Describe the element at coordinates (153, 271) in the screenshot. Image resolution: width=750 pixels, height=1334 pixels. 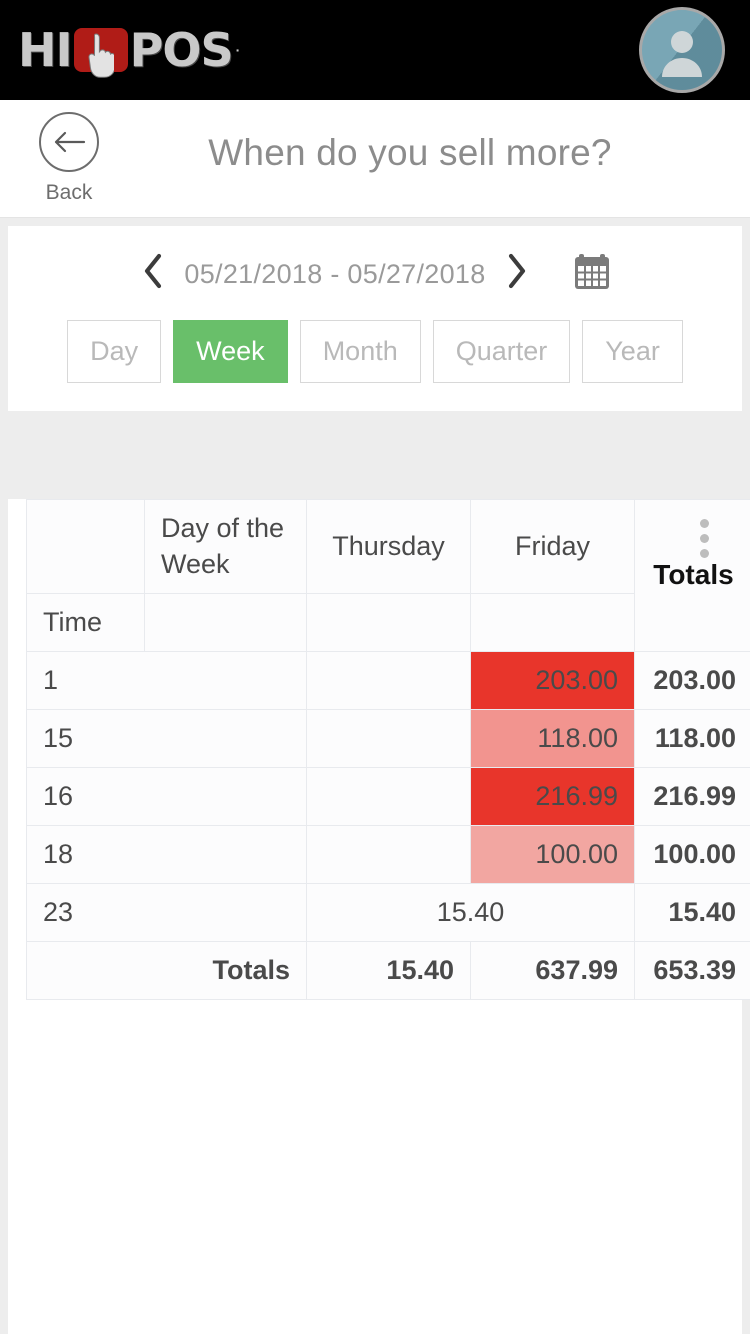
I see `chevron-left-icon` at that location.